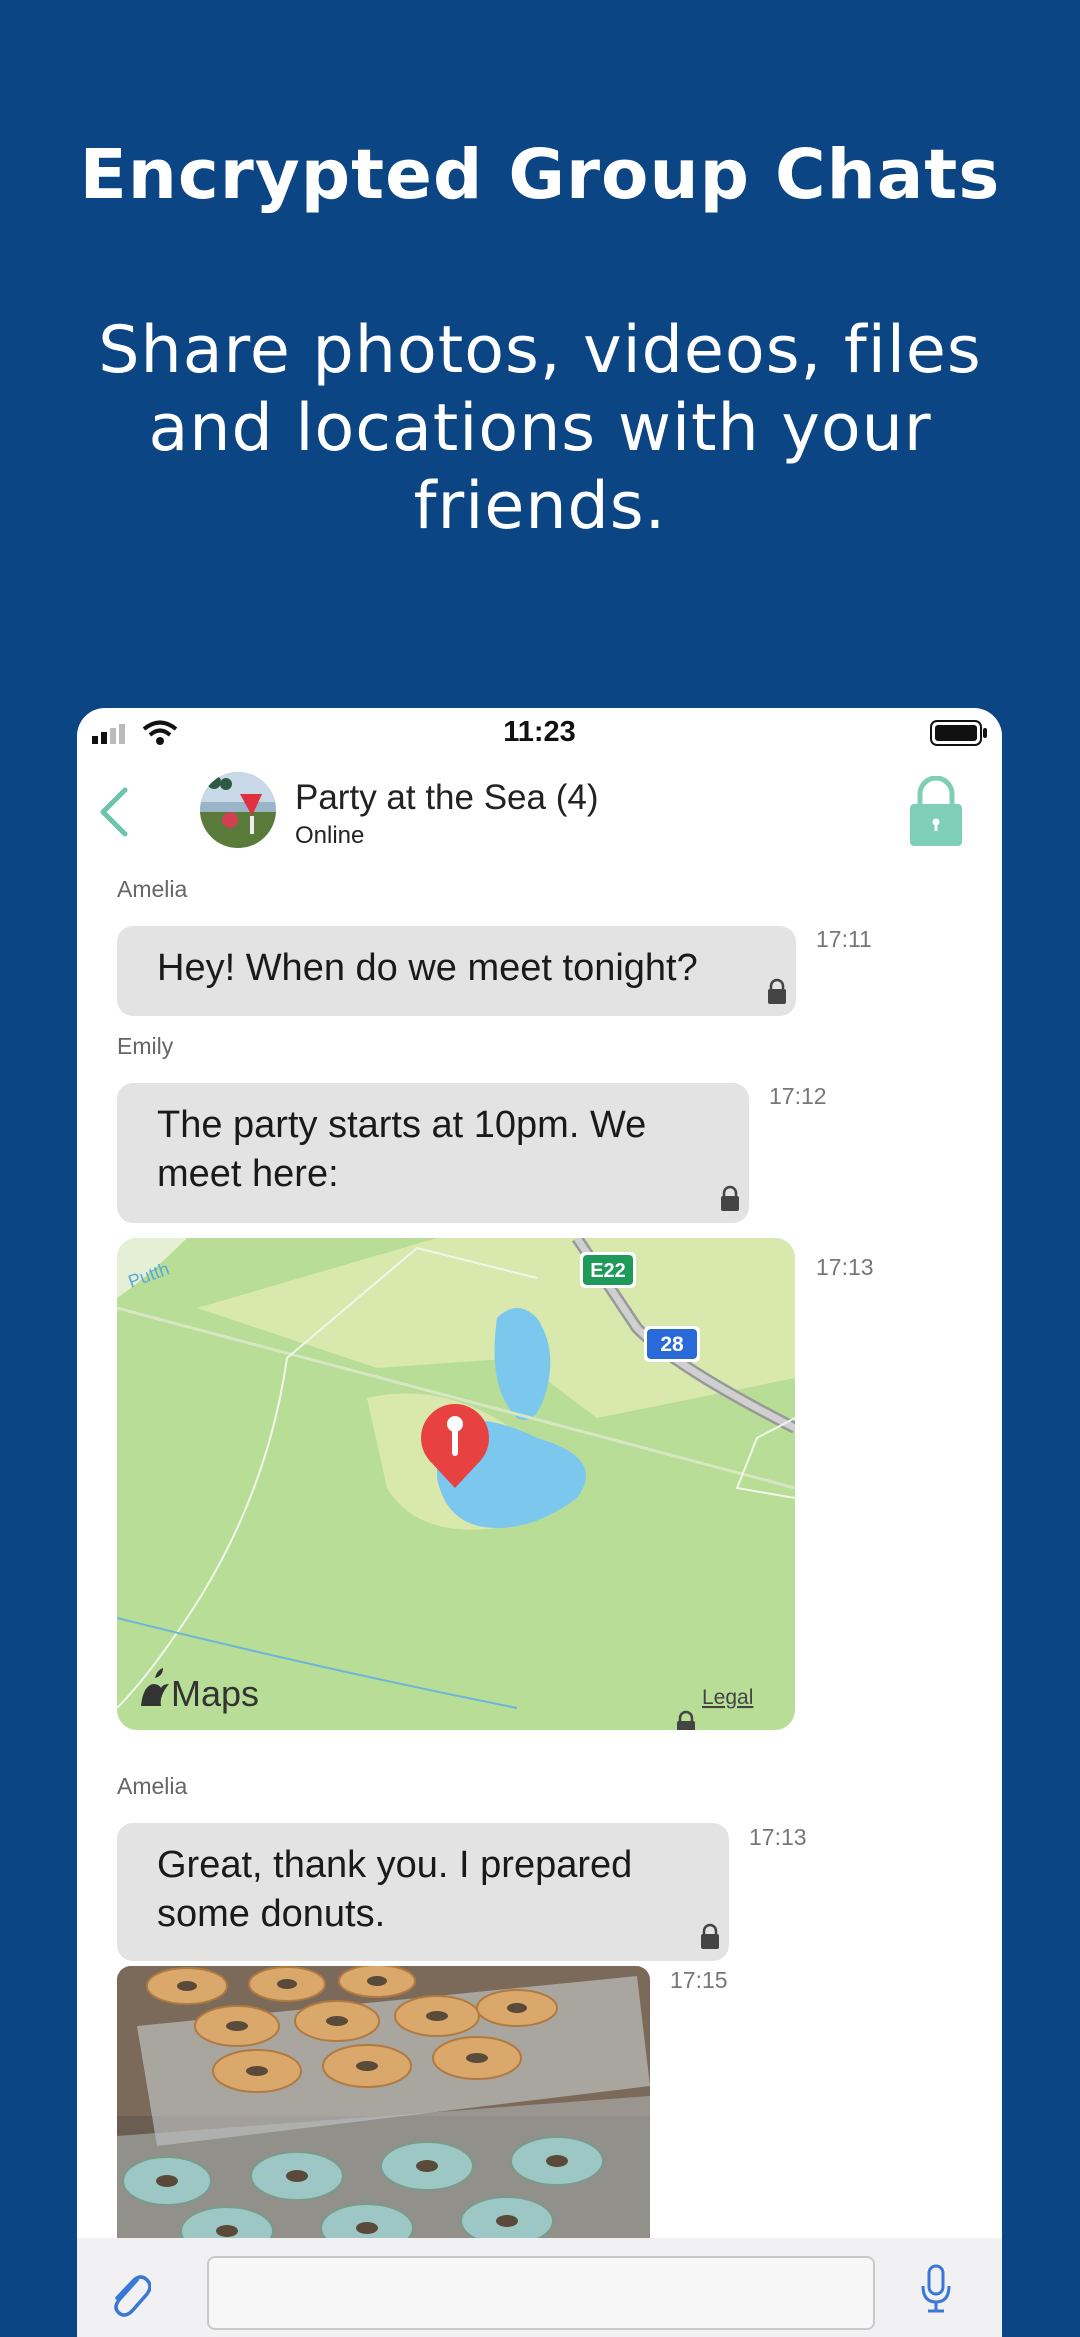 The width and height of the screenshot is (1080, 2337). I want to click on location-map: Putth E22 28 Maps Legal, so click(456, 1484).